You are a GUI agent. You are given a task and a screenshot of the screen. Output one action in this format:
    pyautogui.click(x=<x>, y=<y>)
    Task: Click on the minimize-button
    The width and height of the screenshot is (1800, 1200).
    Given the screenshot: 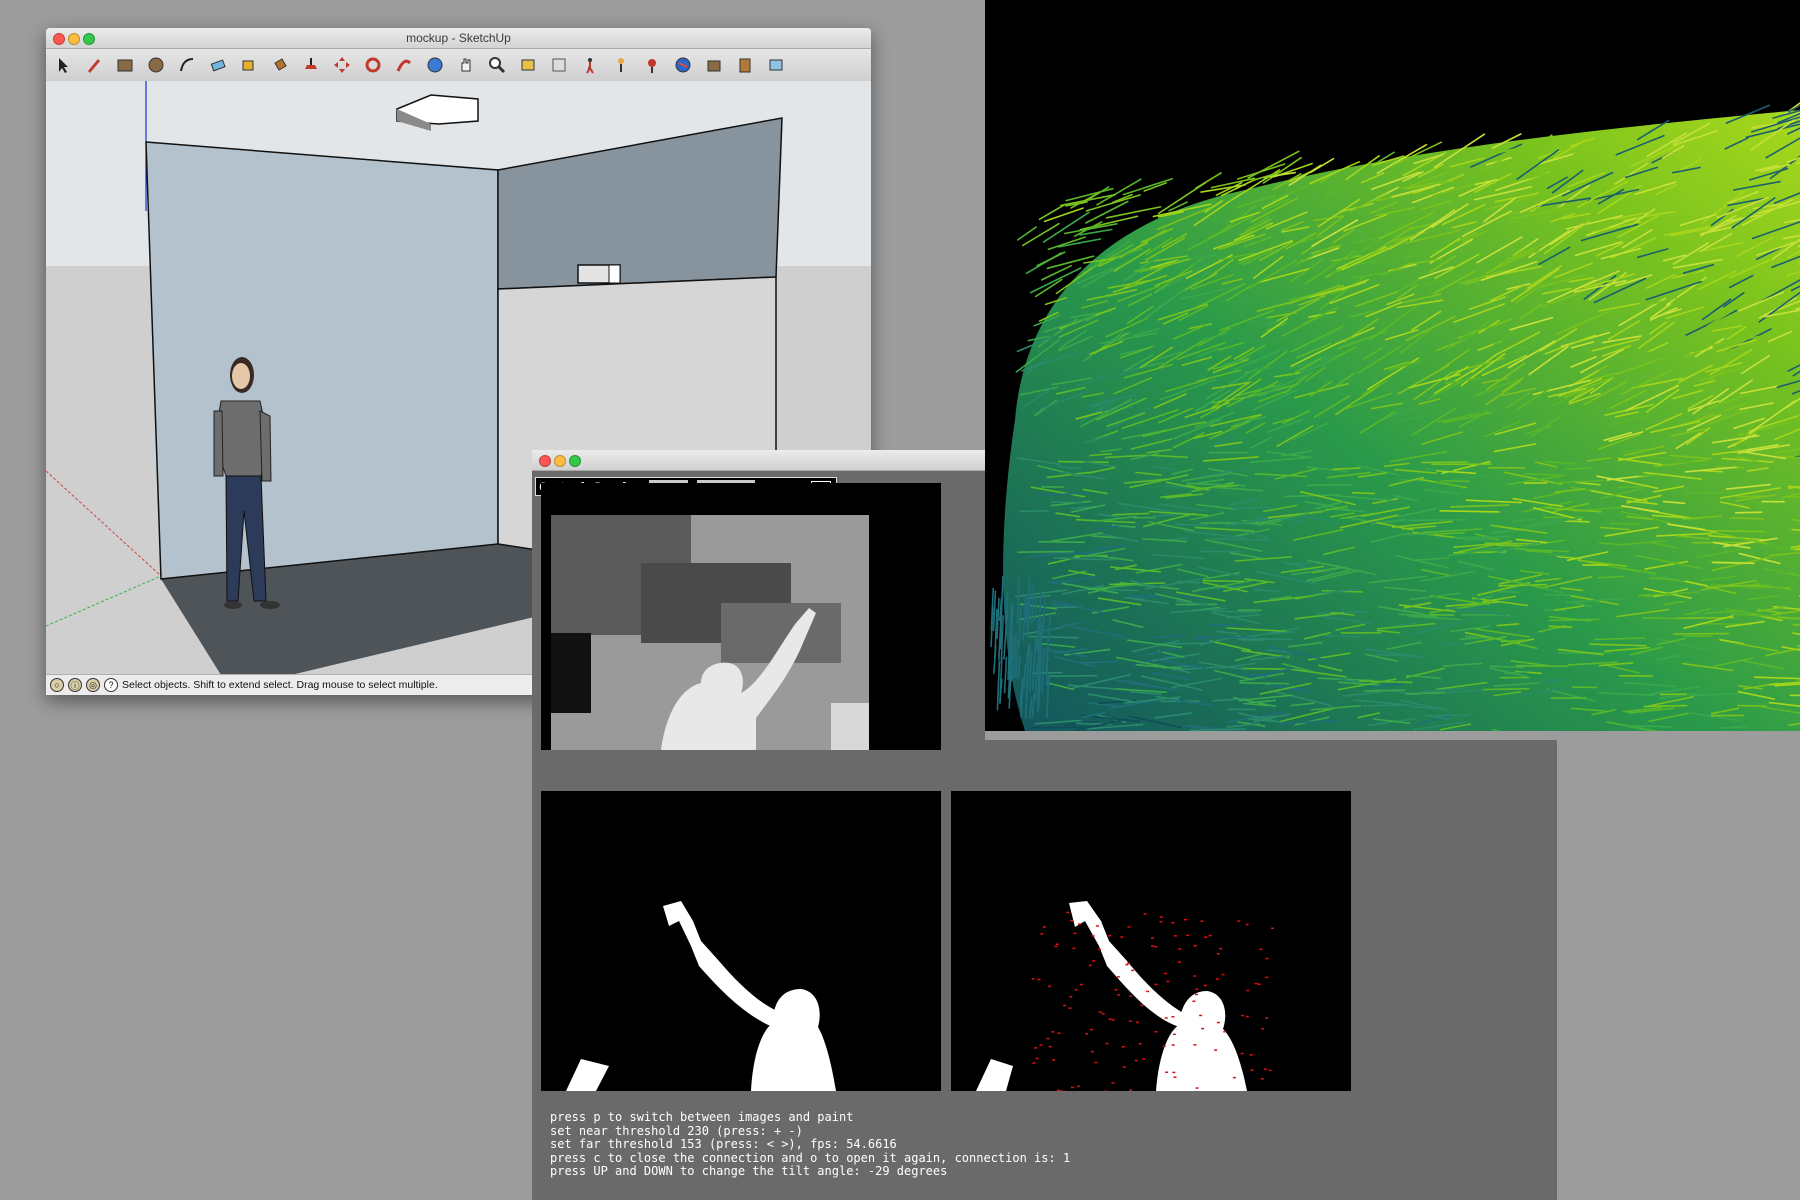 What is the action you would take?
    pyautogui.click(x=560, y=461)
    